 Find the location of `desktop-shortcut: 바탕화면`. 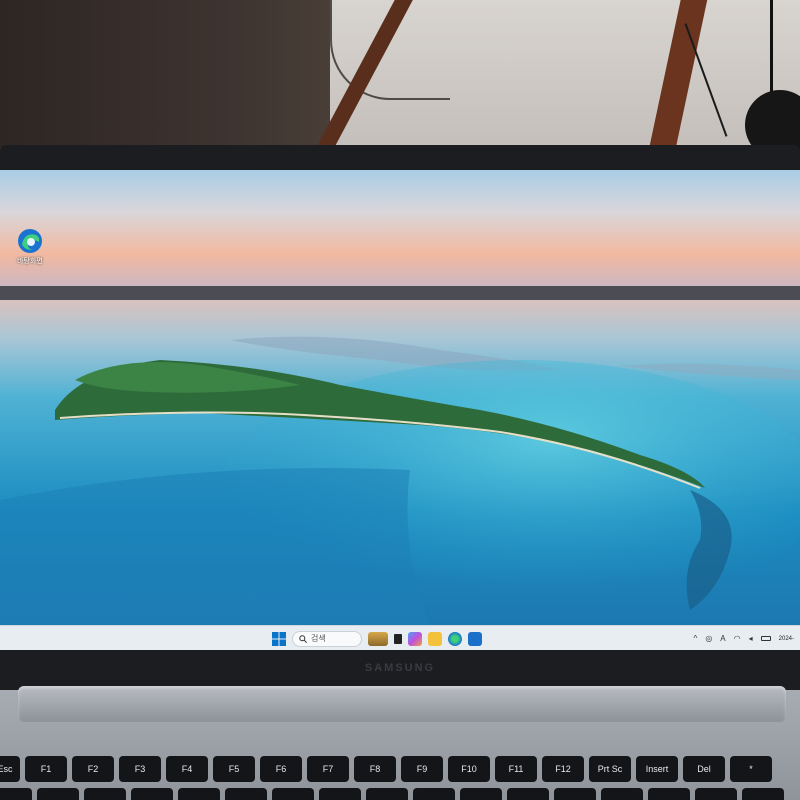

desktop-shortcut: 바탕화면 is located at coordinates (30, 247).